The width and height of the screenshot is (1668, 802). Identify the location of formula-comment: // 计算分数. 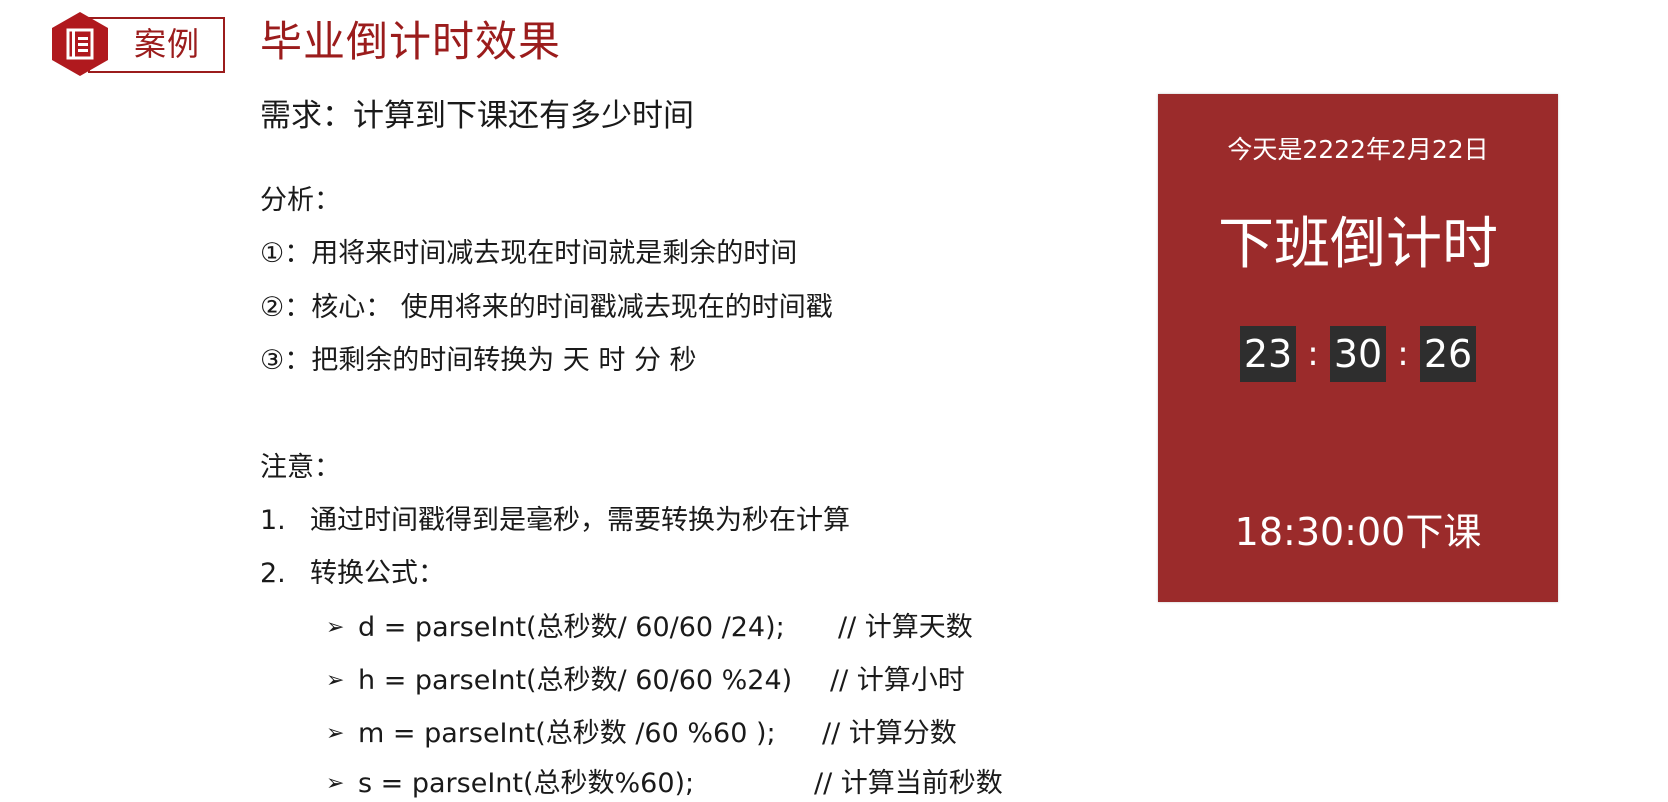
(889, 733).